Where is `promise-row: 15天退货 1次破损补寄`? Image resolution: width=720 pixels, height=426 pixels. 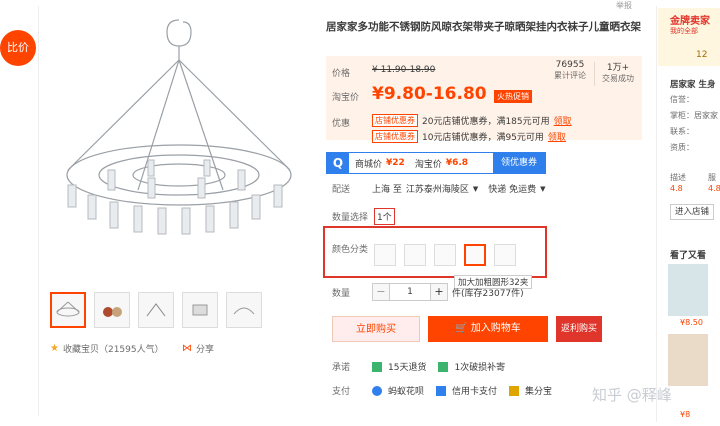
promise-row: 15天退货 1次破损补寄 is located at coordinates (438, 366).